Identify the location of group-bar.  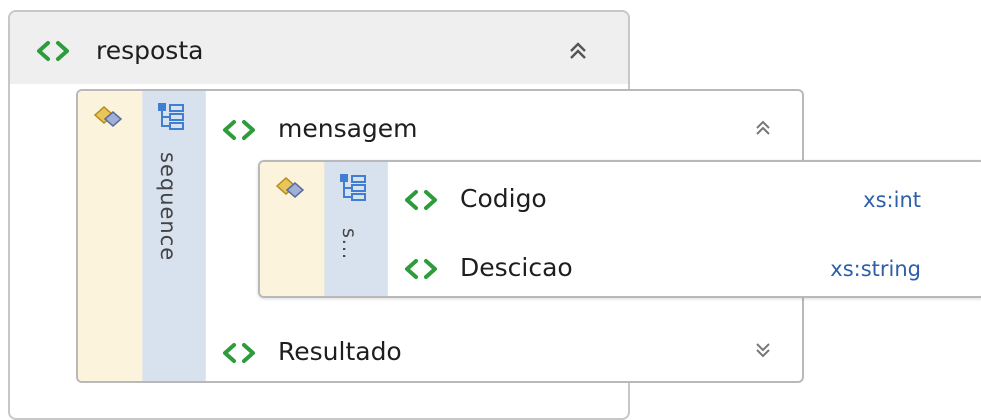
(110, 236).